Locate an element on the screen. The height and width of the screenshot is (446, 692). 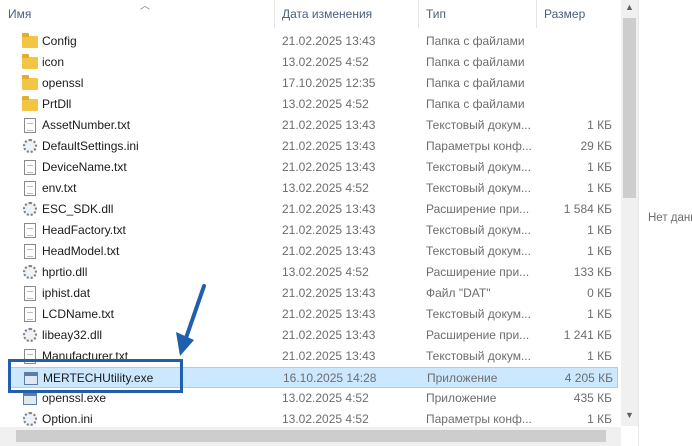
scrollbar-thumb is located at coordinates (629, 108).